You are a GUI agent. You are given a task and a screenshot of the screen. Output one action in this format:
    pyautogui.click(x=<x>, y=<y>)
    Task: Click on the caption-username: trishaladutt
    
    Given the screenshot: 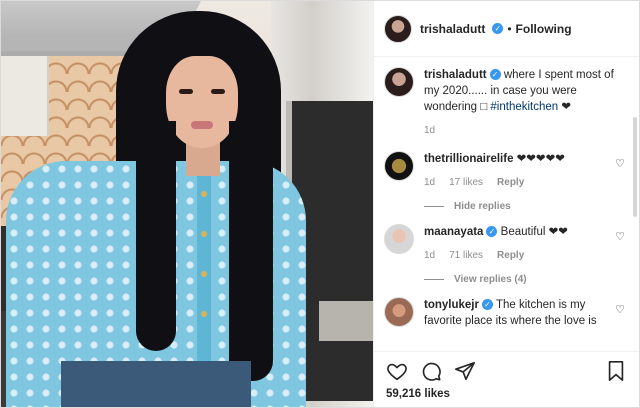 What is the action you would take?
    pyautogui.click(x=455, y=75)
    